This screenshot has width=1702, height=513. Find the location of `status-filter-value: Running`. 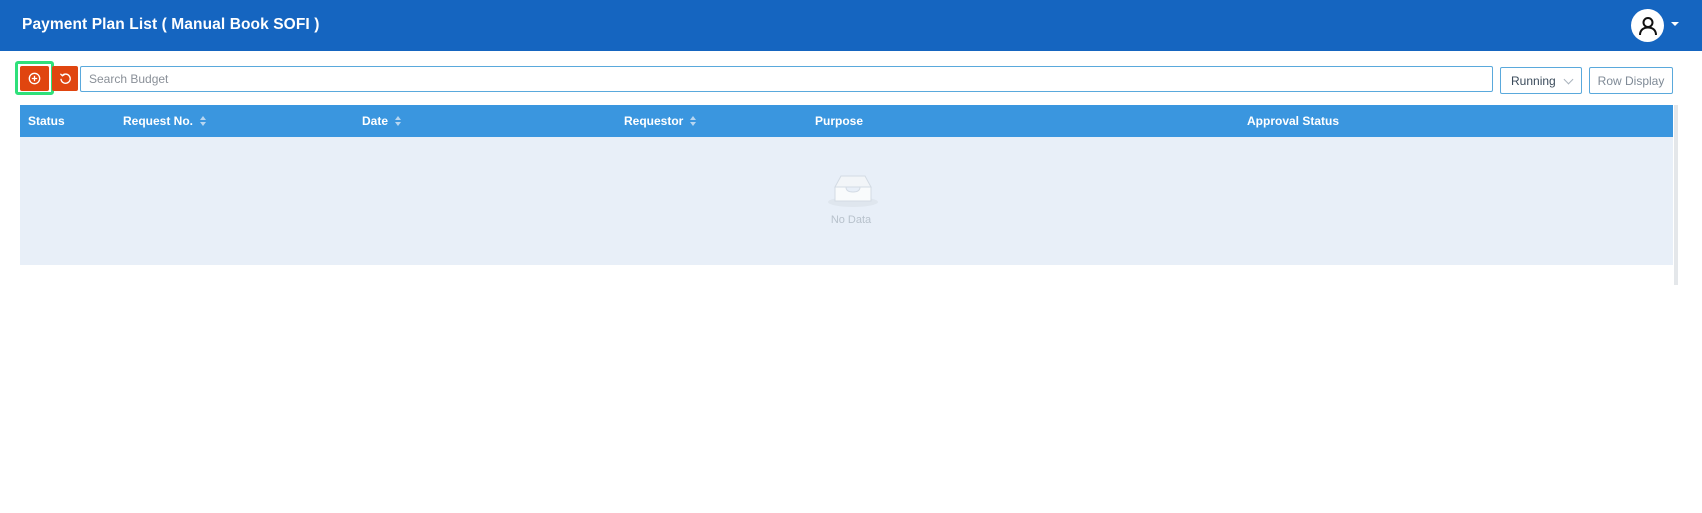

status-filter-value: Running is located at coordinates (1533, 80).